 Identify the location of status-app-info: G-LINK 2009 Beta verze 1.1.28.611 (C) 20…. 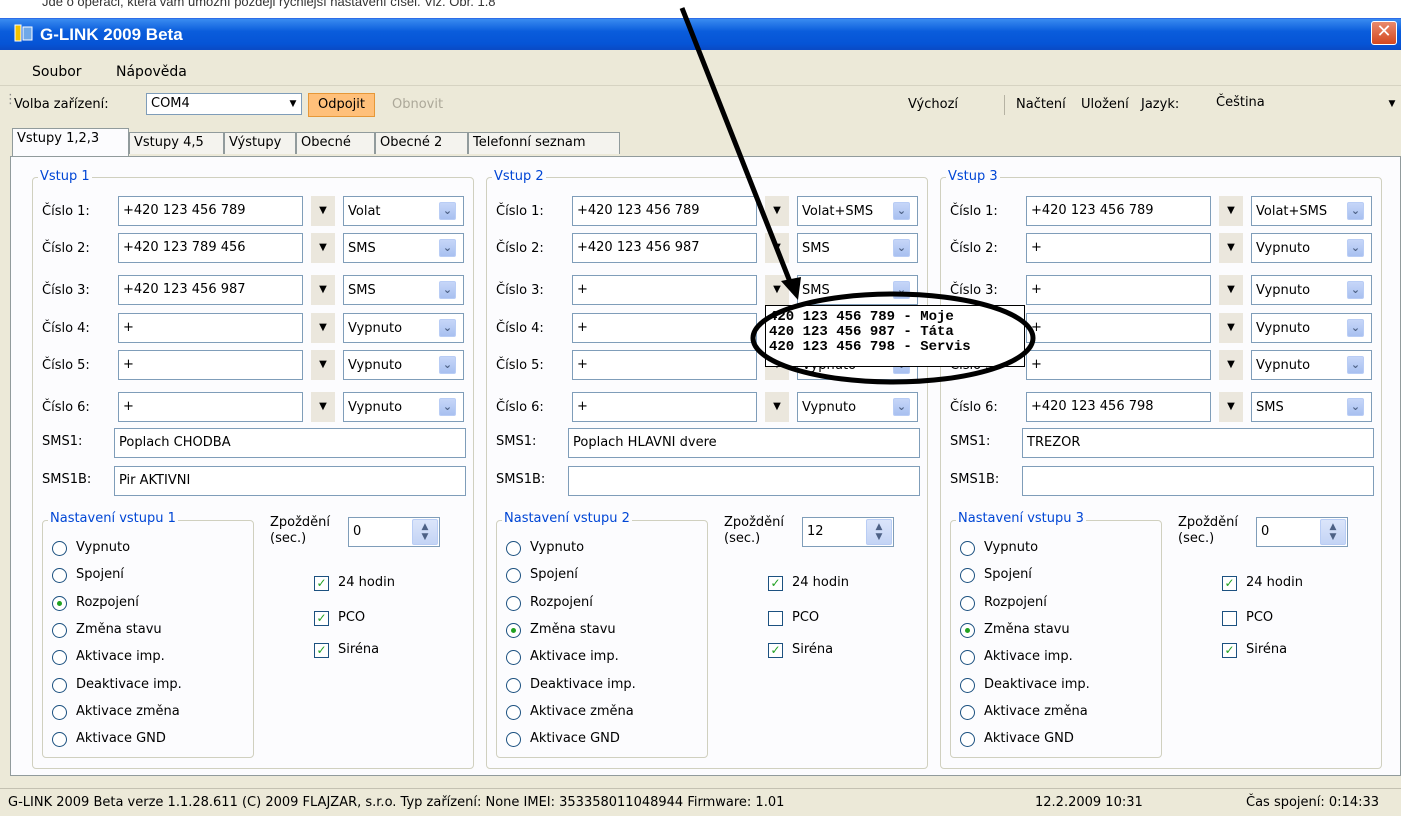
(396, 802).